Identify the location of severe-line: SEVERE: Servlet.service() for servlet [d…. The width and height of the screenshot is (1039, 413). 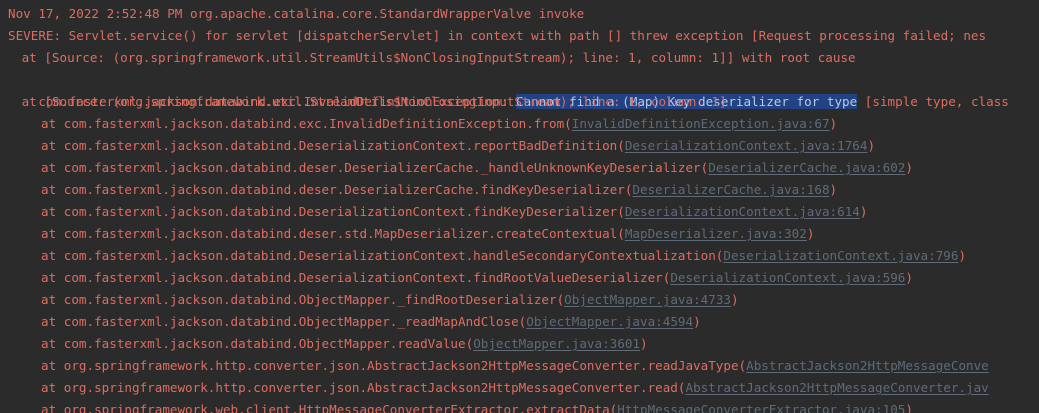
(497, 35).